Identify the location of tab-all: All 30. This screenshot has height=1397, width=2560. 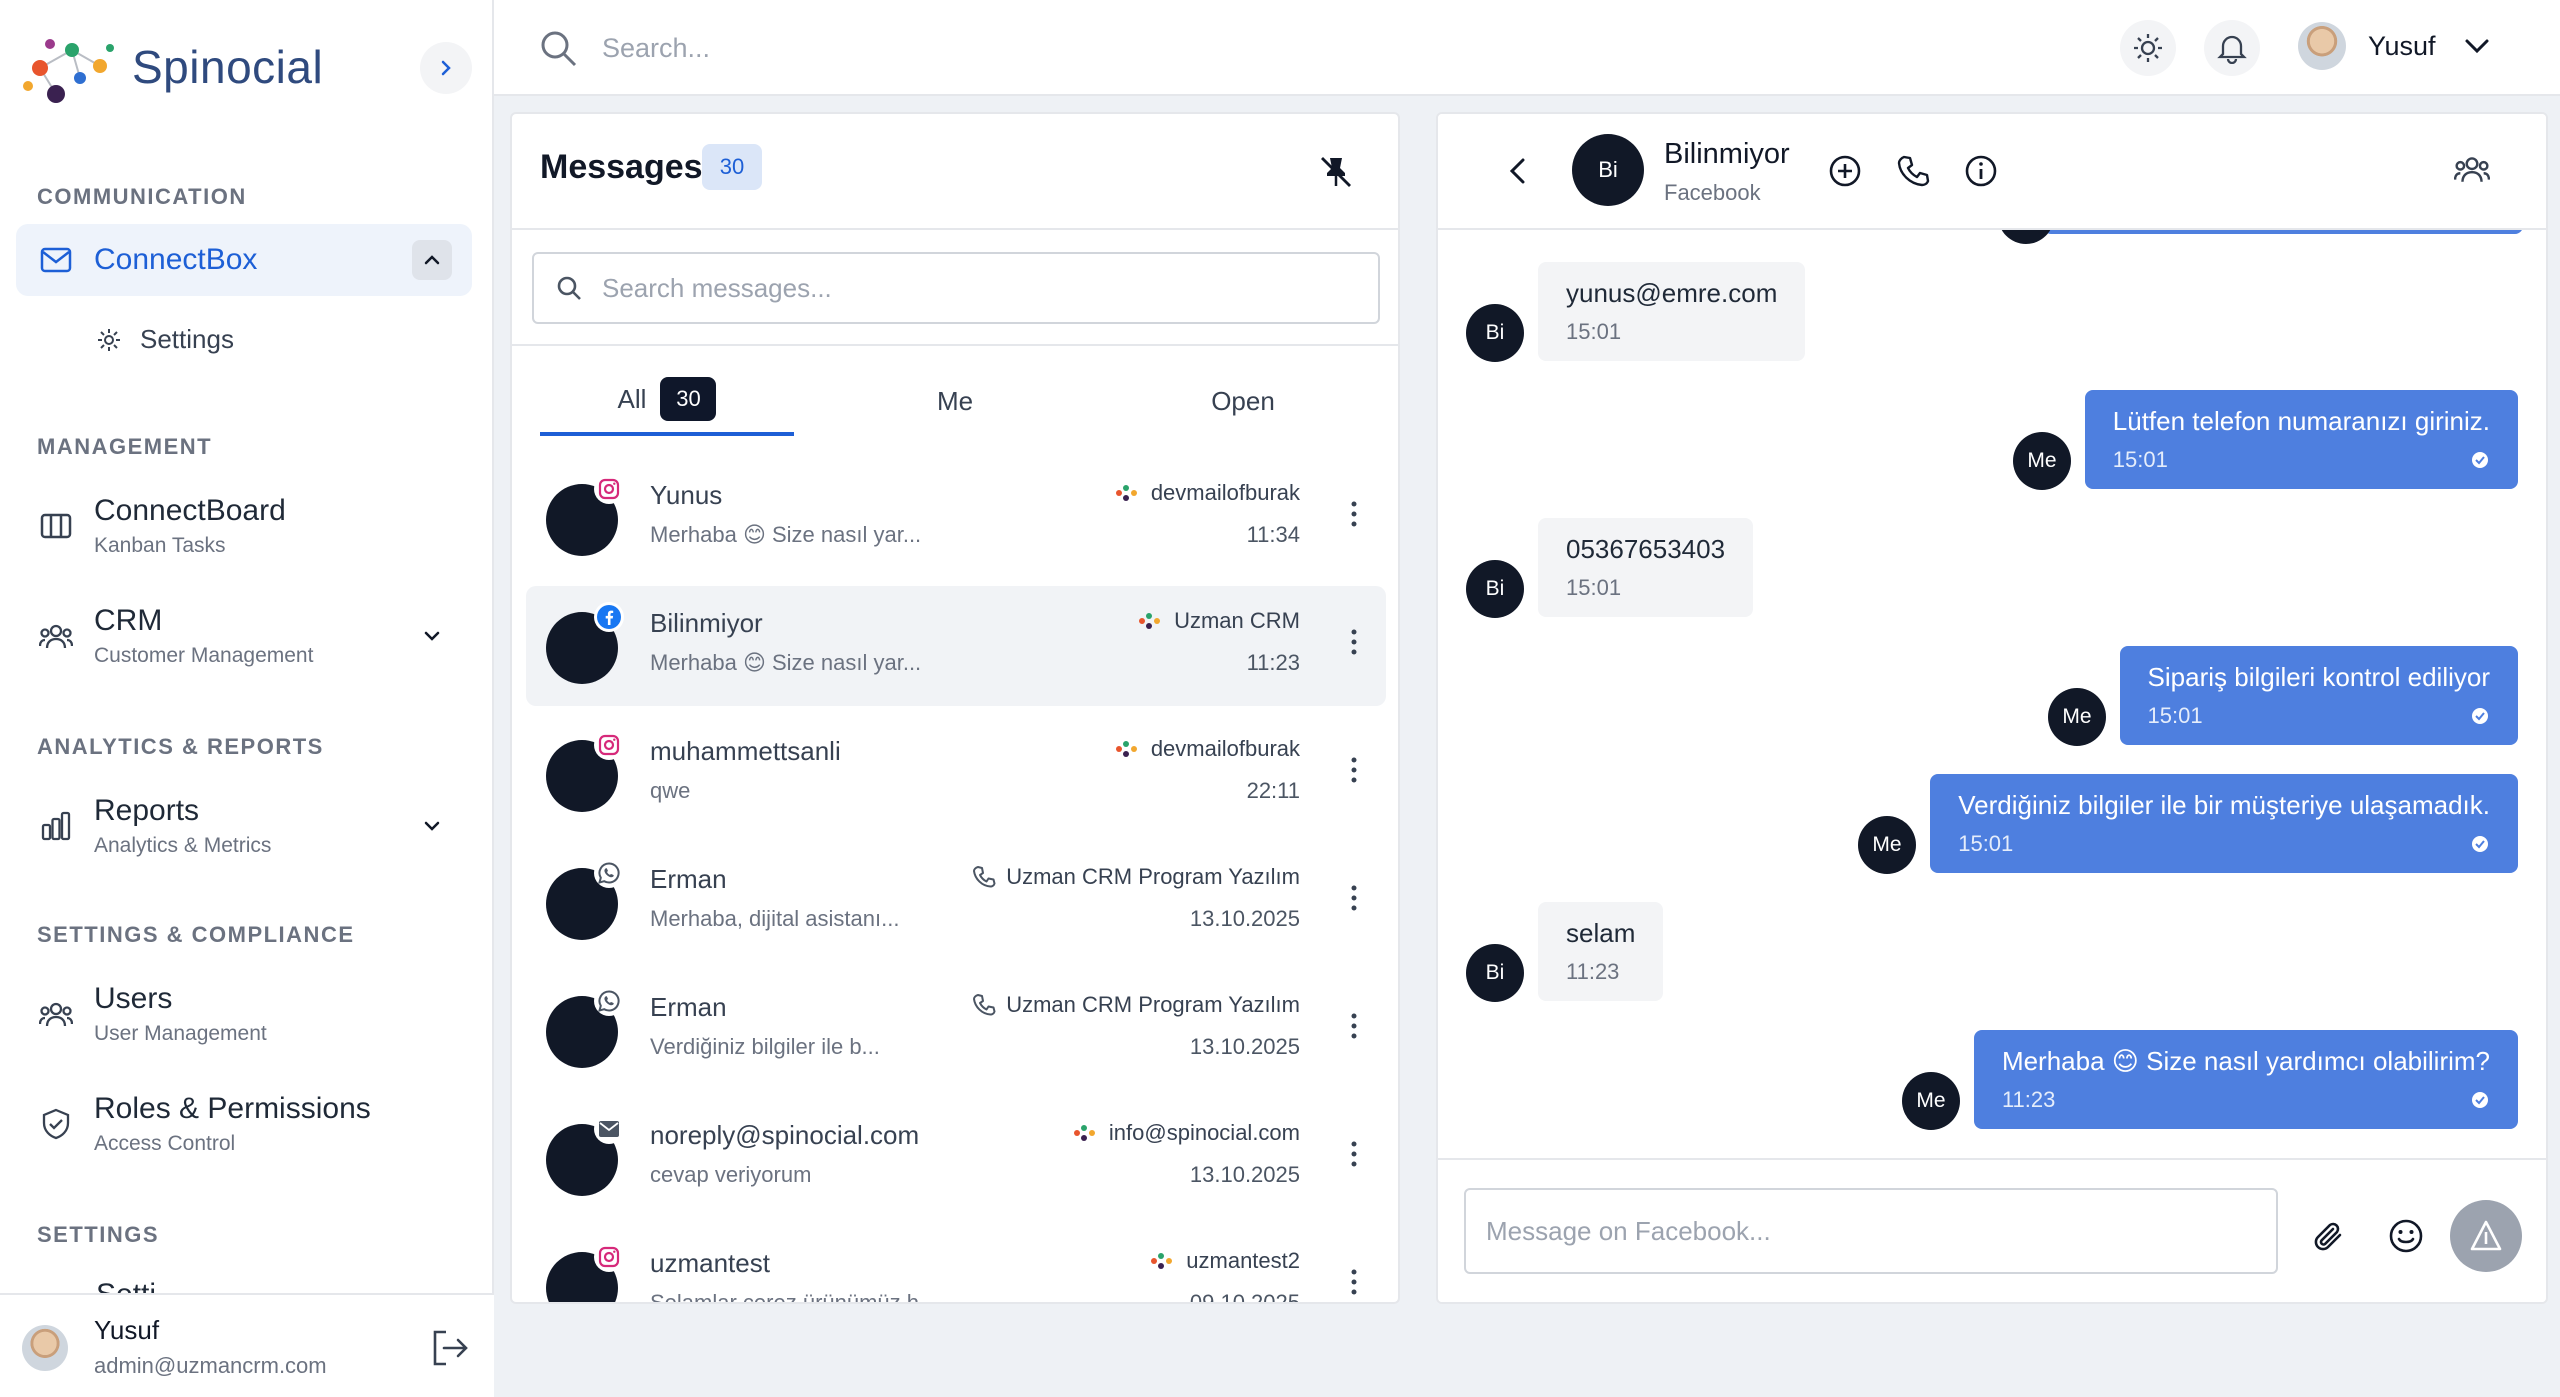
(667, 401).